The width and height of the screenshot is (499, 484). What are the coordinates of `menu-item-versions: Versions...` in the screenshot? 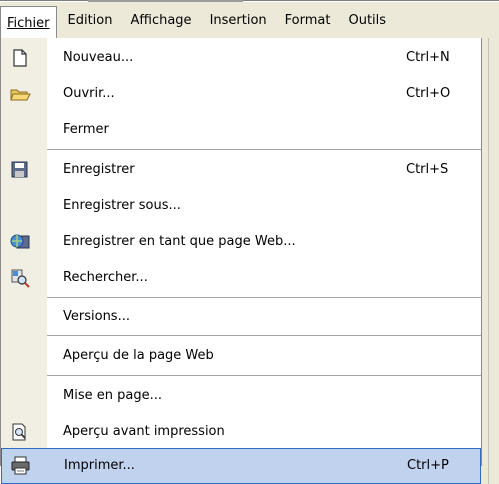 It's located at (241, 317).